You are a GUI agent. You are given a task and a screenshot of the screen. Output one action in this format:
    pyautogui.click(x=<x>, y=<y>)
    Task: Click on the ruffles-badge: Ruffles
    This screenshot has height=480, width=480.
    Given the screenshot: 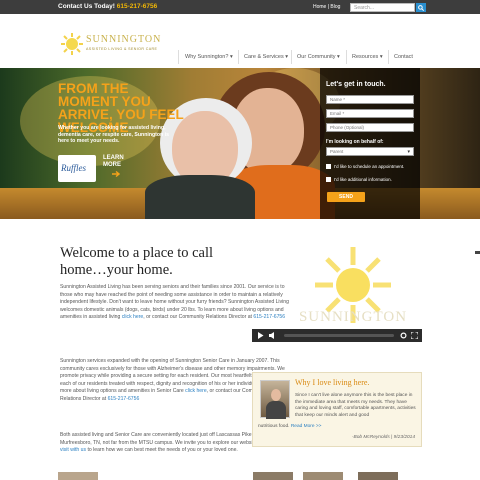 What is the action you would take?
    pyautogui.click(x=77, y=168)
    